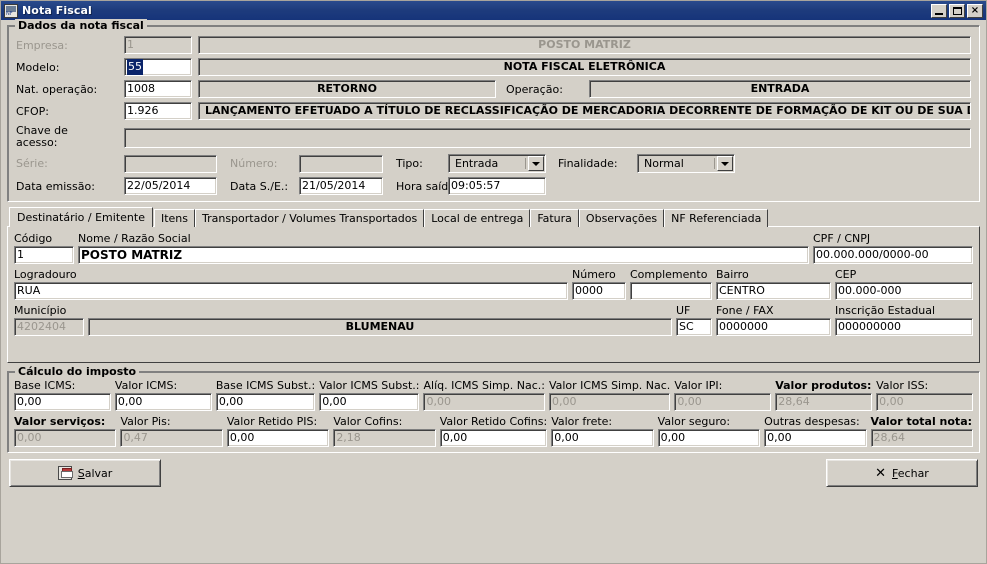 The image size is (987, 564). Describe the element at coordinates (957, 10) in the screenshot. I see `maximize-button` at that location.